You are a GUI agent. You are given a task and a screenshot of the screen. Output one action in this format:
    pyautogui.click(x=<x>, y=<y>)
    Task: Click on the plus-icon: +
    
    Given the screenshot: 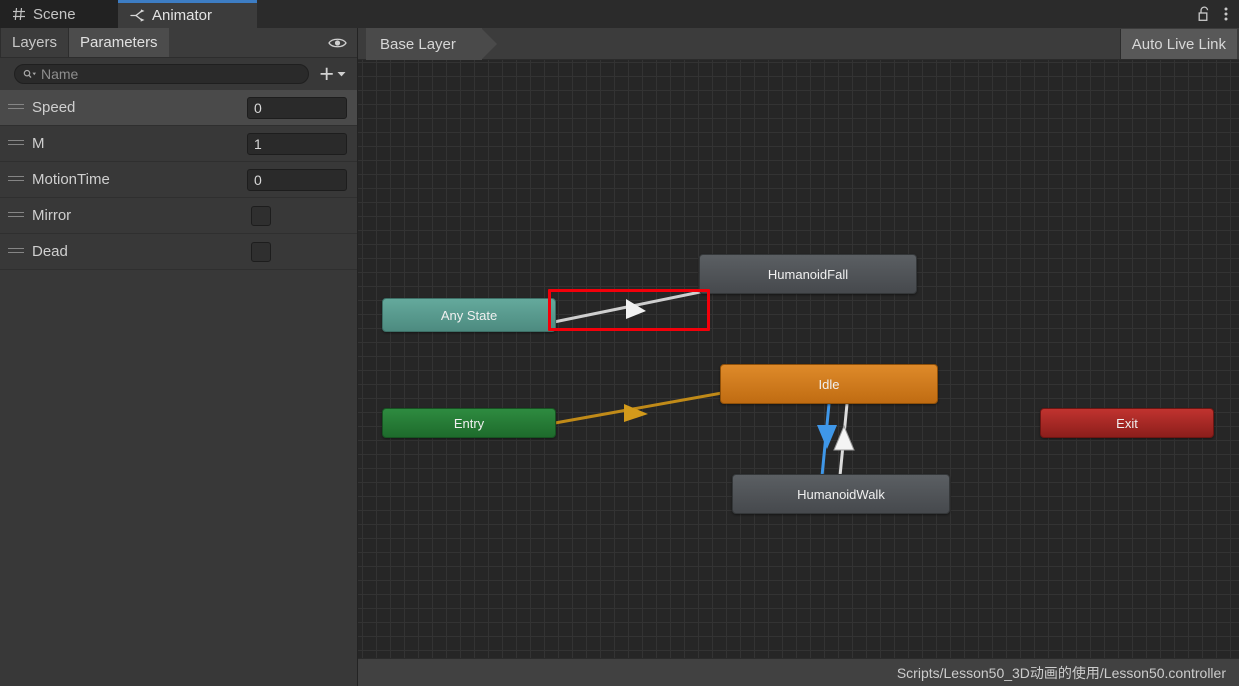 What is the action you would take?
    pyautogui.click(x=326, y=74)
    